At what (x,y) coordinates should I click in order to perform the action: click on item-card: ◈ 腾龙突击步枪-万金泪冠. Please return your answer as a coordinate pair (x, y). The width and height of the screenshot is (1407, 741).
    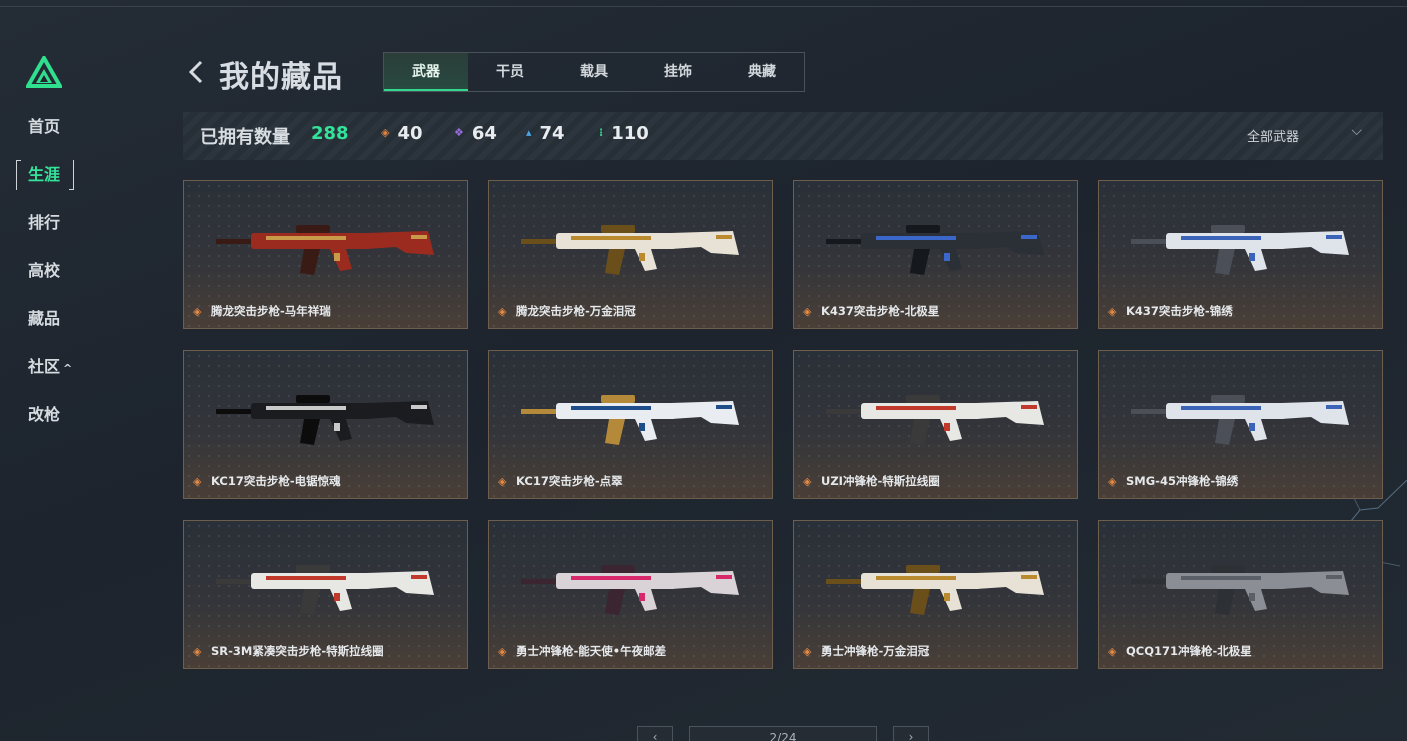
    Looking at the image, I should click on (630, 254).